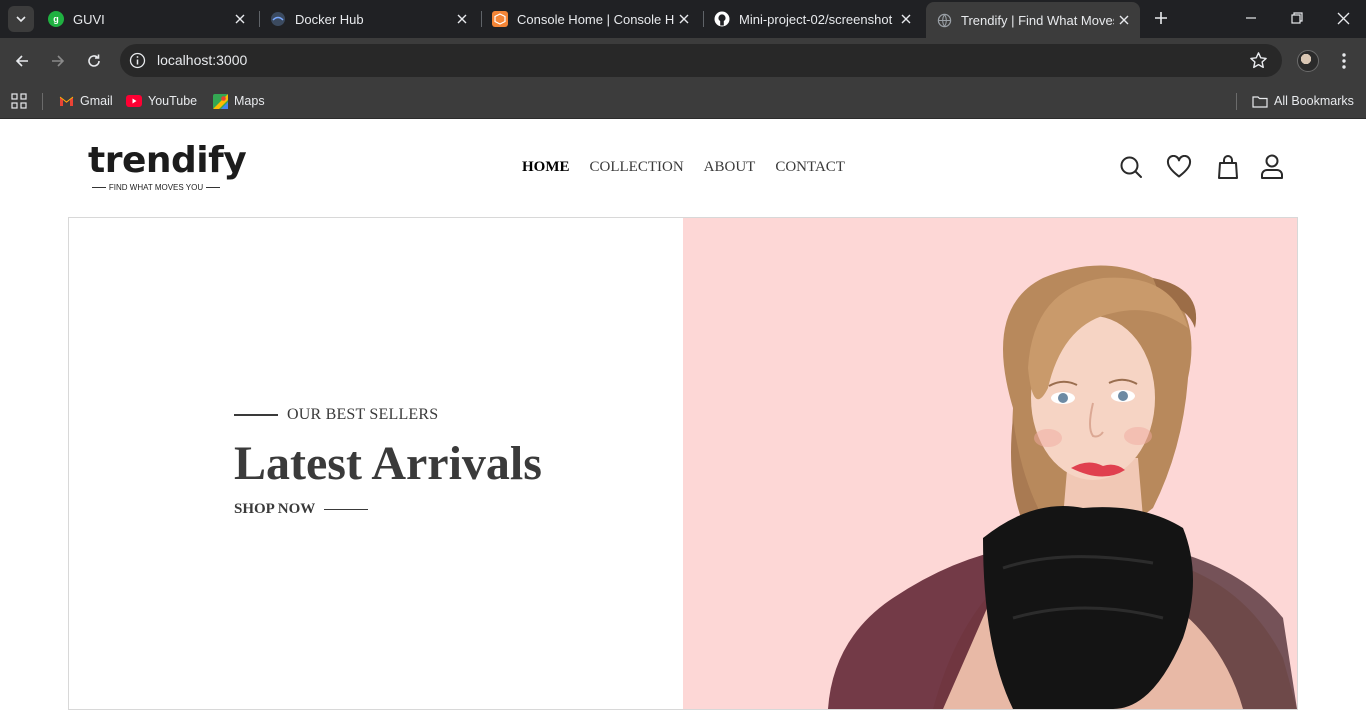  What do you see at coordinates (329, 19) in the screenshot?
I see `tab-title: Docker Hub` at bounding box center [329, 19].